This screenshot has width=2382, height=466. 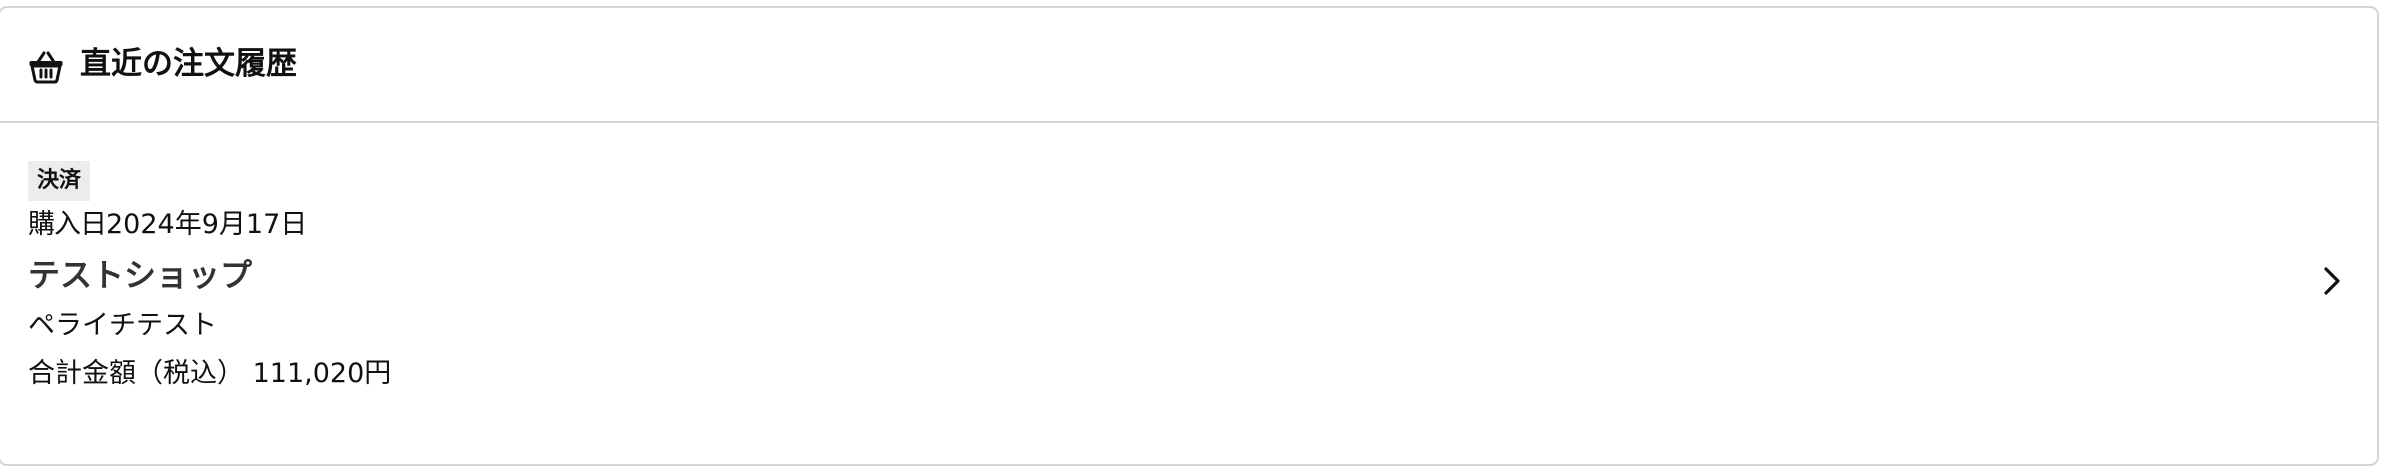 What do you see at coordinates (122, 325) in the screenshot?
I see `product-name: ペライチテスト` at bounding box center [122, 325].